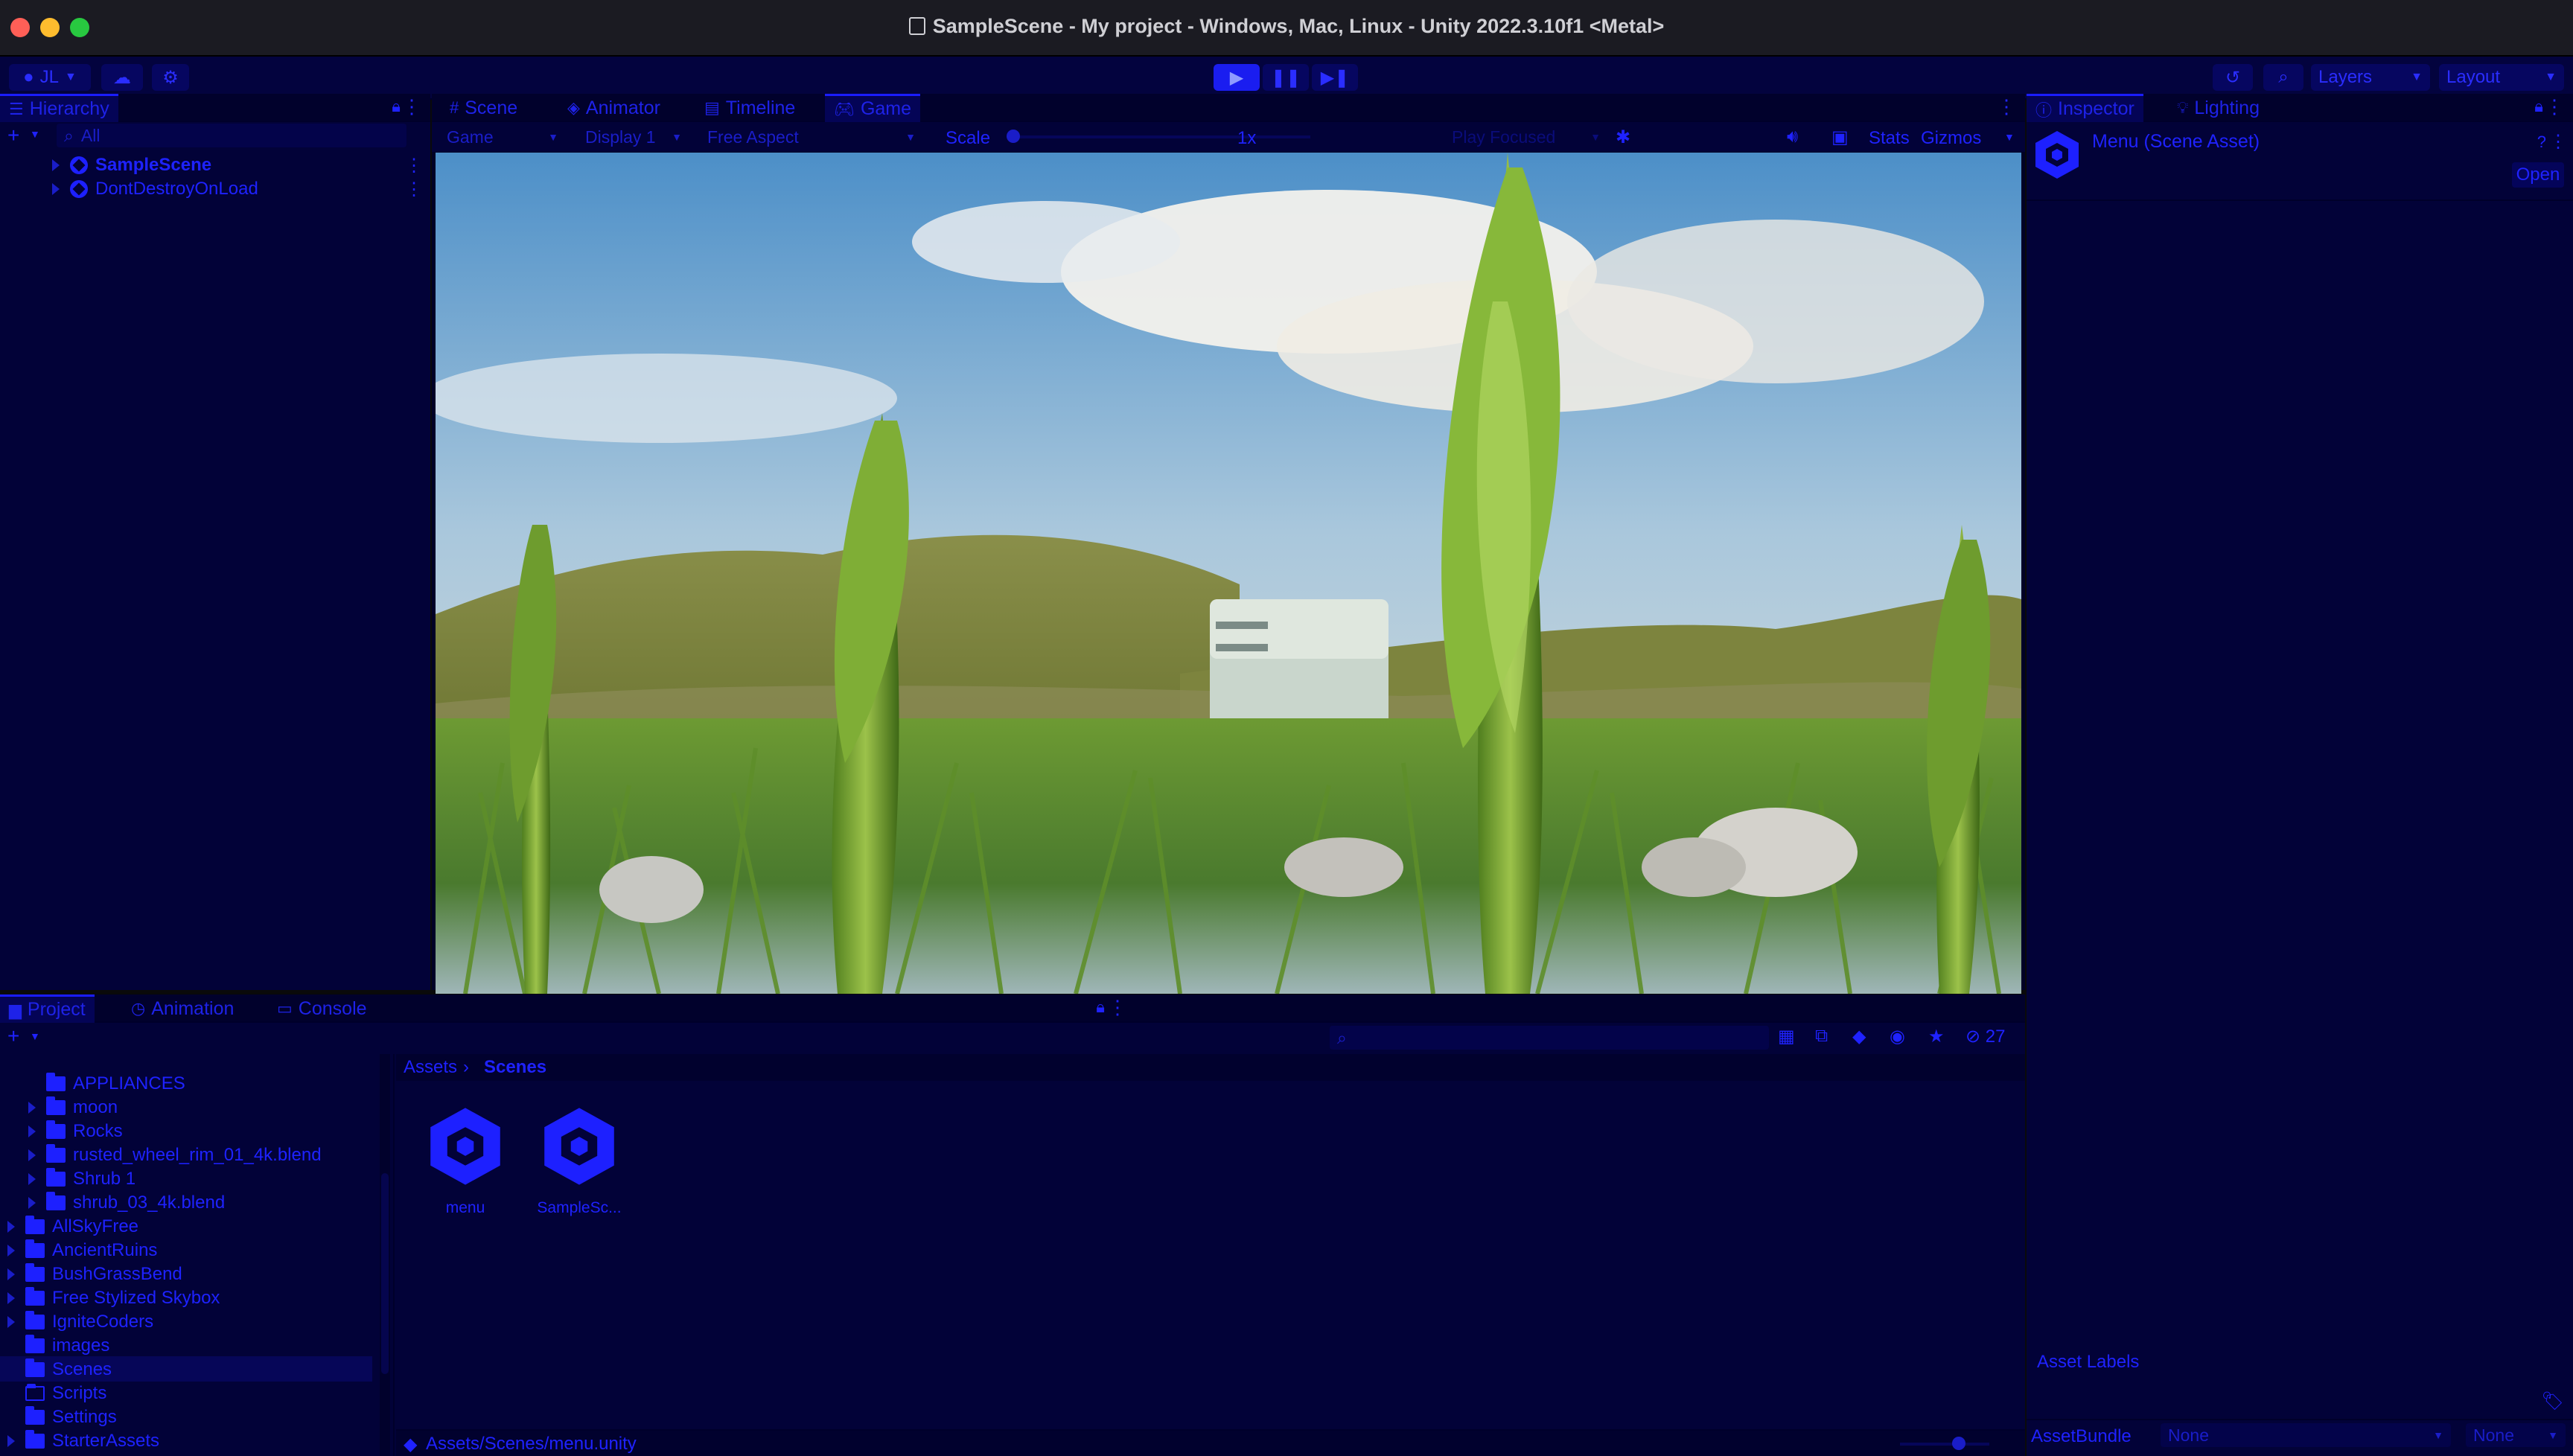 The height and width of the screenshot is (1456, 2573). Describe the element at coordinates (182, 1008) in the screenshot. I see `tab-animation: ◷ Animation` at that location.